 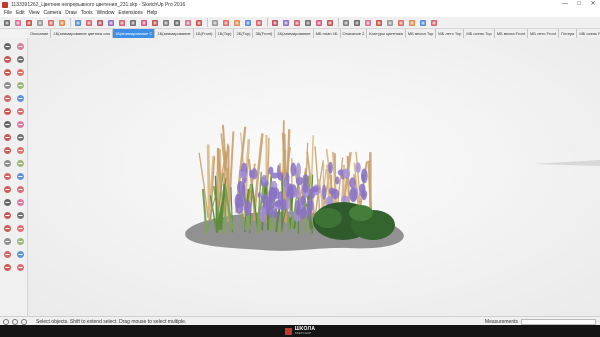 I want to click on select-icon, so click(x=7, y=46).